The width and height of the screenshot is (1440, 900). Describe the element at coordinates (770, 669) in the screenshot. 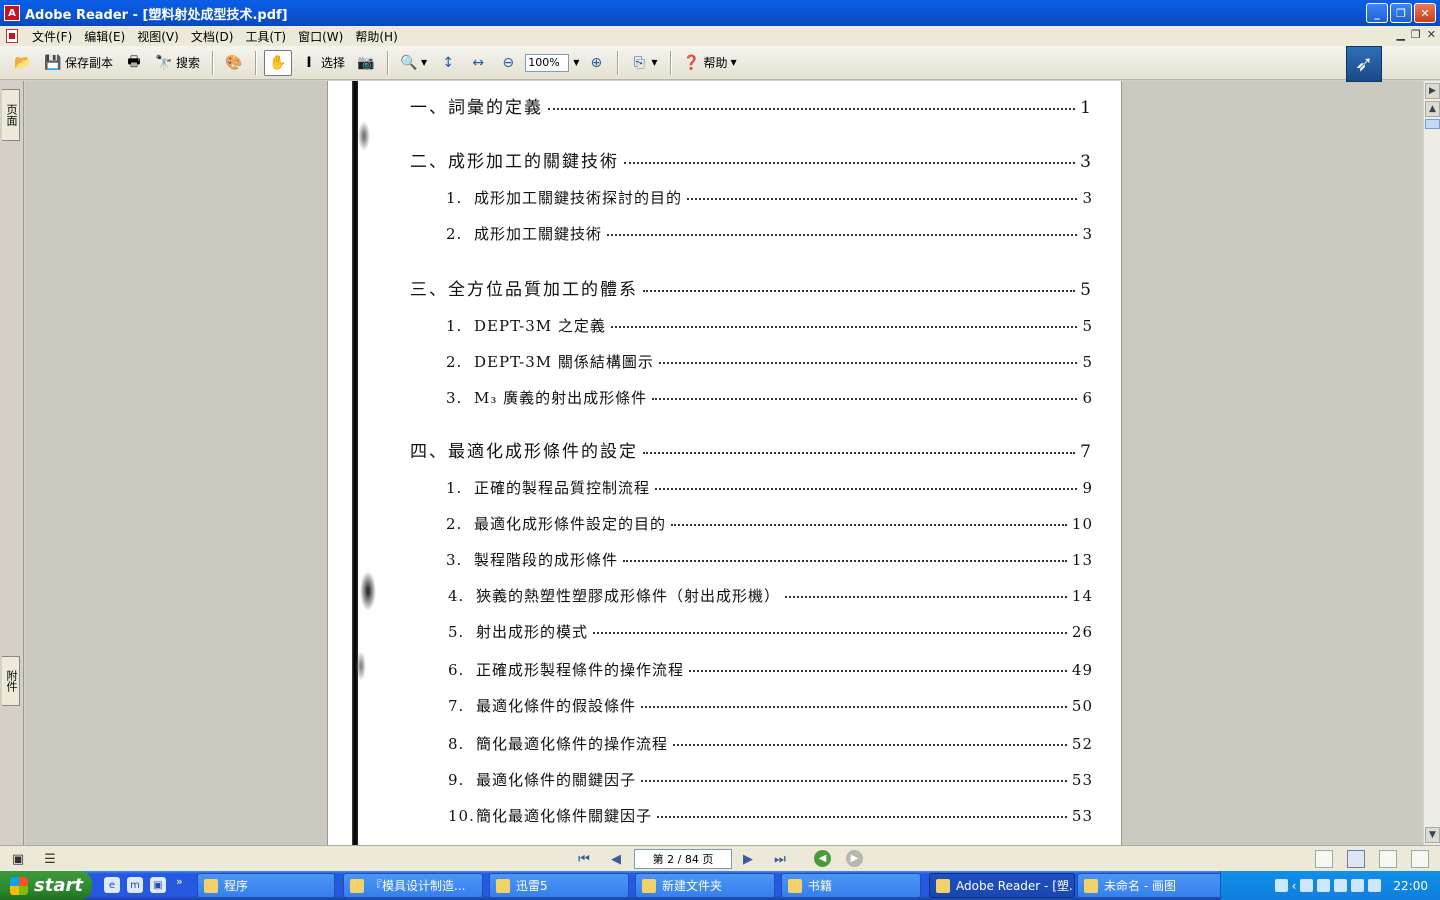

I see `toc-entry: 6. 正確成形製程條件的操作流程 49` at that location.